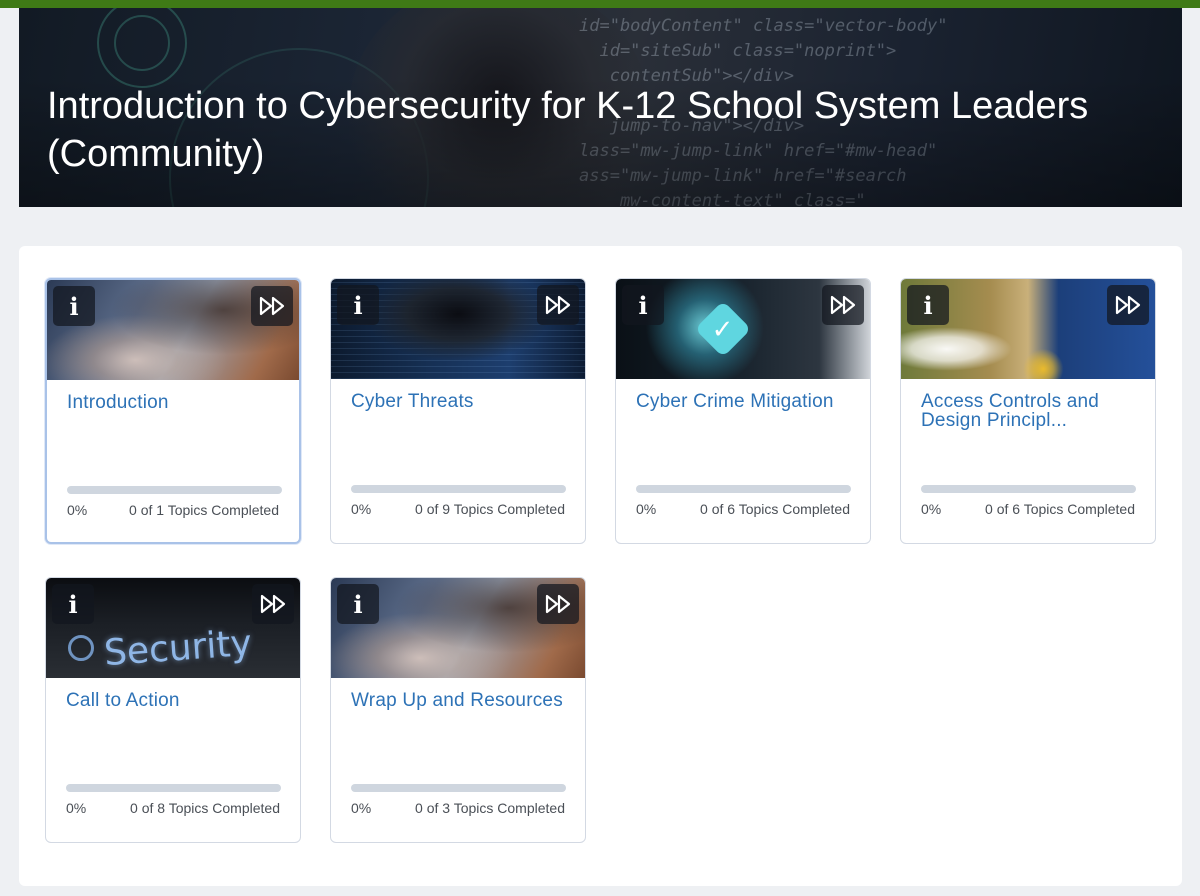 This screenshot has height=896, width=1200. Describe the element at coordinates (176, 700) in the screenshot. I see `unit-title-link: Call to Action` at that location.